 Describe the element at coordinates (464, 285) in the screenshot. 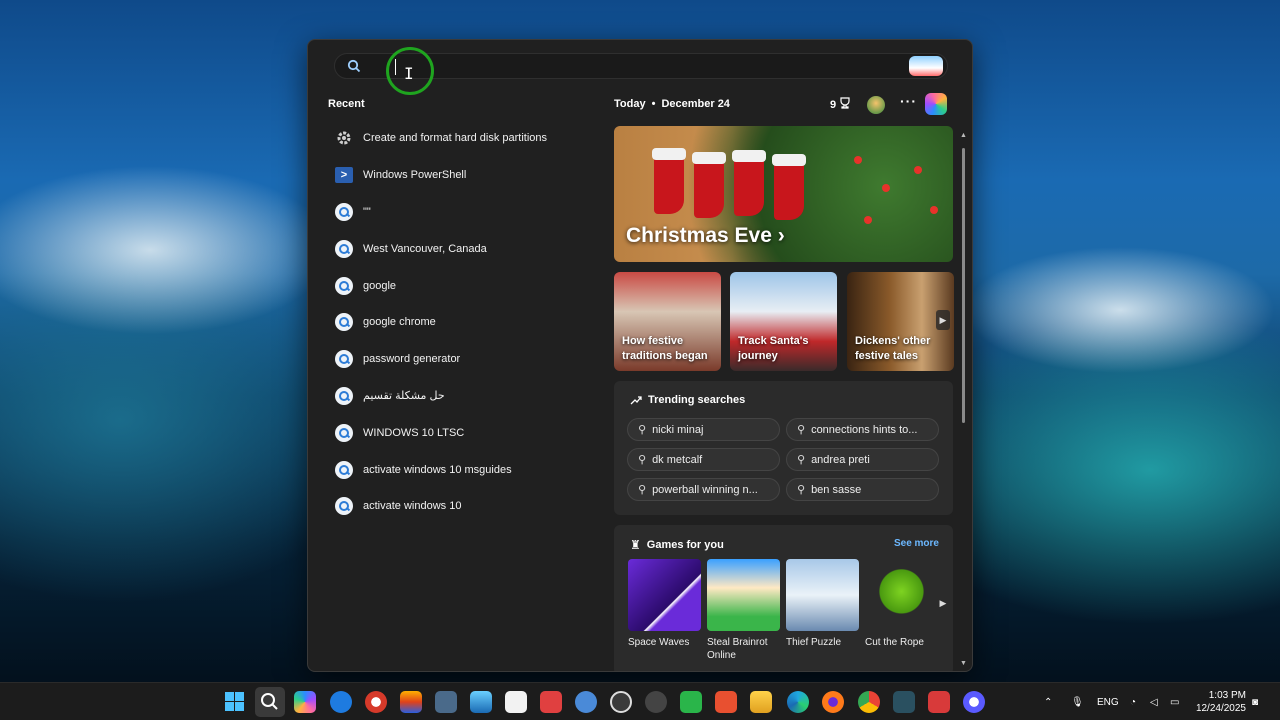

I see `recent-item-search: google` at that location.